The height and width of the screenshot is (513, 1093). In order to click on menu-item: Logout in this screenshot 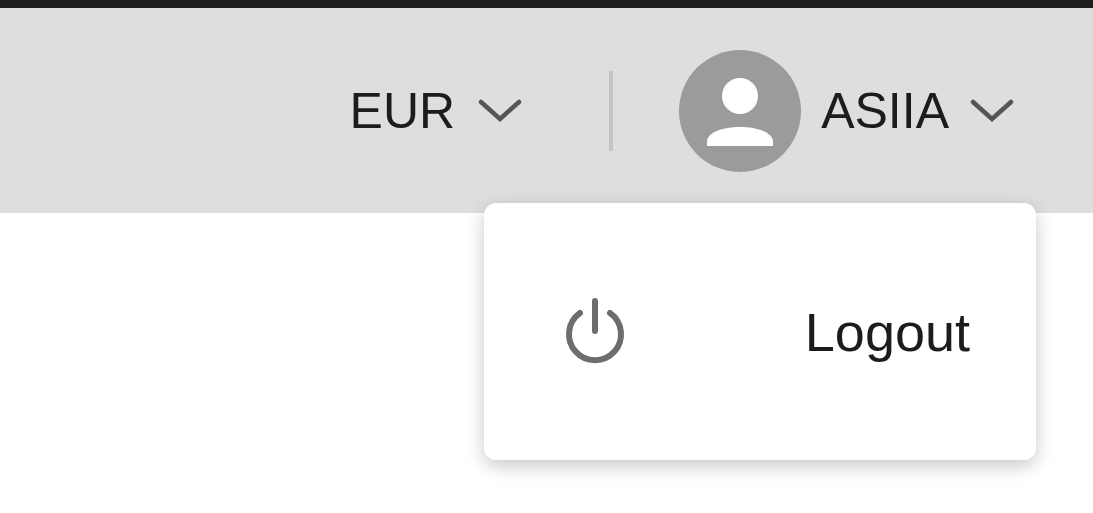, I will do `click(760, 331)`.